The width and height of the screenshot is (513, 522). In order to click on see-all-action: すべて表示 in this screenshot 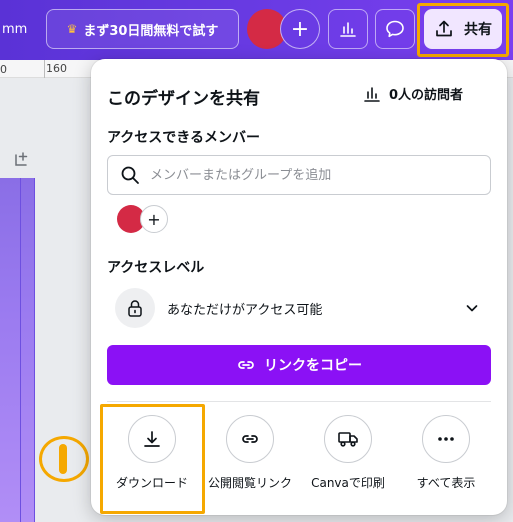, I will do `click(446, 453)`.